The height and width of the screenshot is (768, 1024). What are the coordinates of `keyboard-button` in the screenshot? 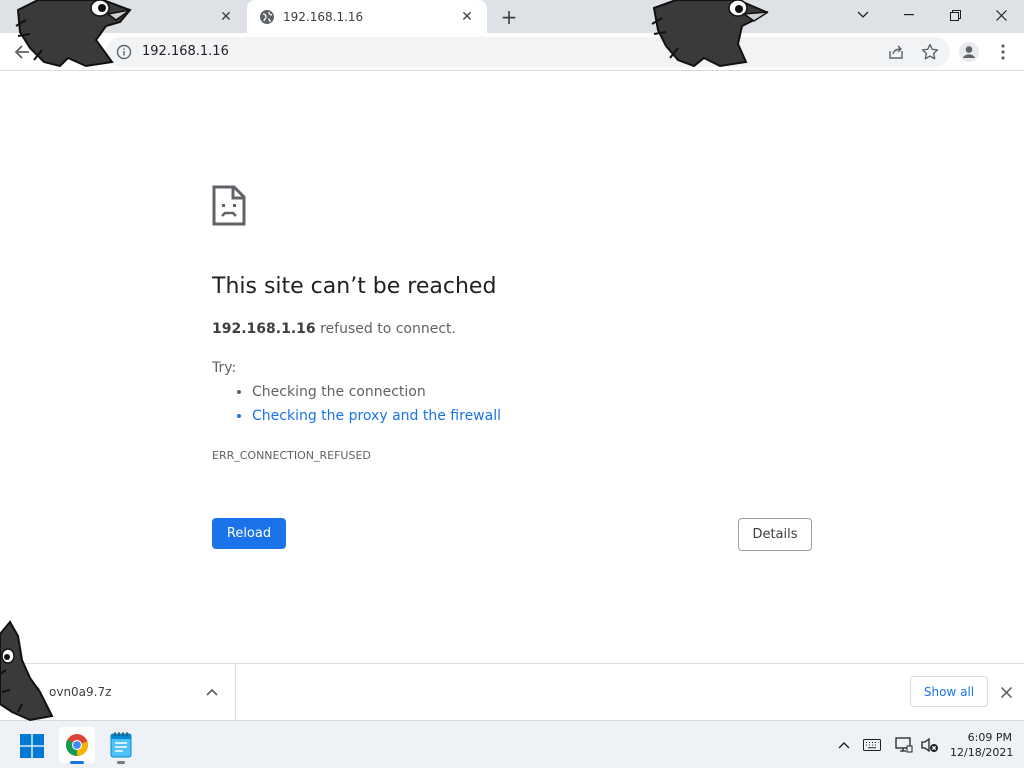 It's located at (872, 745).